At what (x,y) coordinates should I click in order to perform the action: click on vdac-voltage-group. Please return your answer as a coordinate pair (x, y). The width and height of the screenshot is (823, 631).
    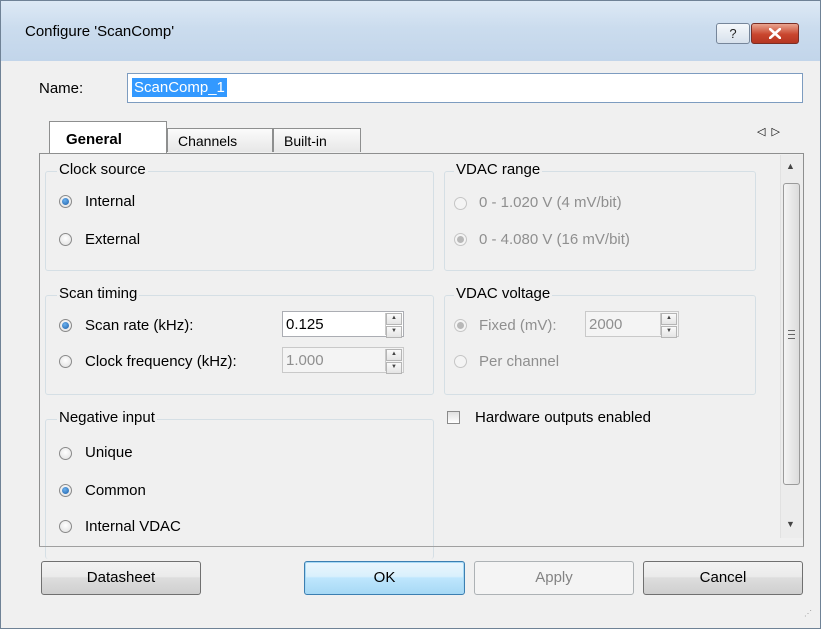
    Looking at the image, I should click on (600, 345).